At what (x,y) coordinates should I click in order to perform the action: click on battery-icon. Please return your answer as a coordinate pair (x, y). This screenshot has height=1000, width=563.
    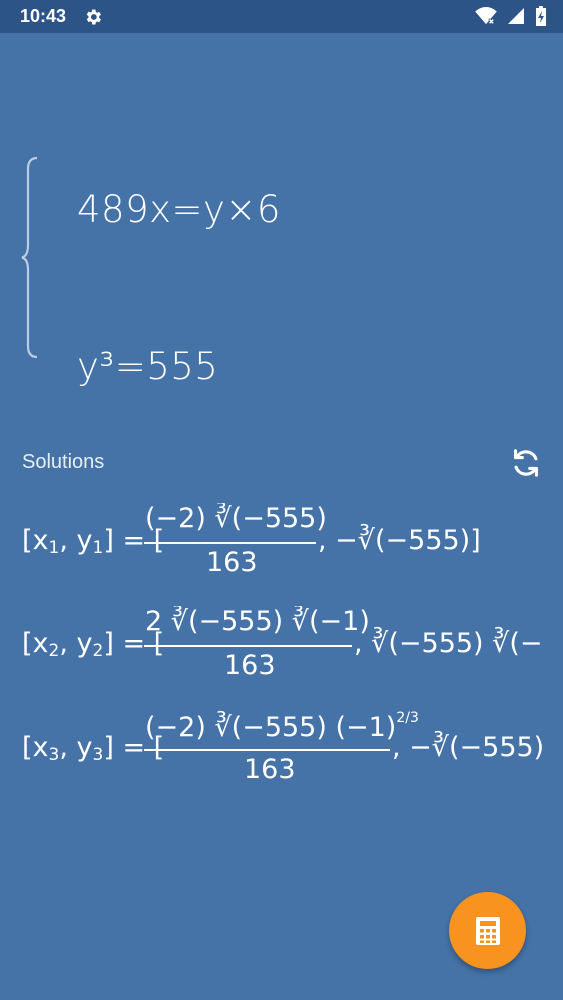
    Looking at the image, I should click on (541, 16).